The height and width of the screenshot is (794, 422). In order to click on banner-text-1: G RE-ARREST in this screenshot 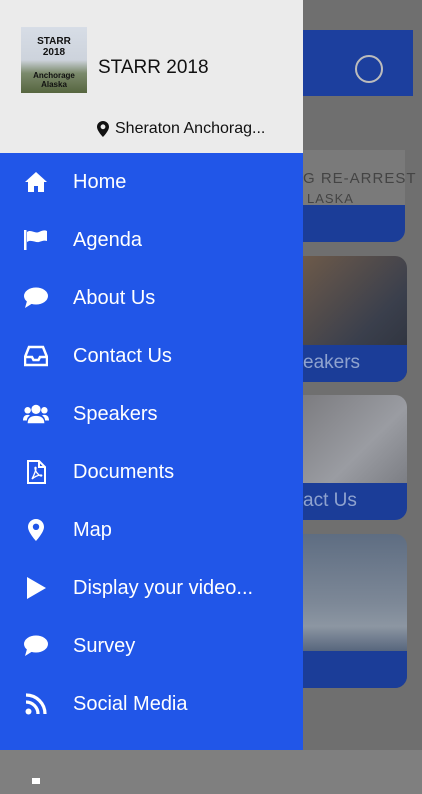, I will do `click(360, 178)`.